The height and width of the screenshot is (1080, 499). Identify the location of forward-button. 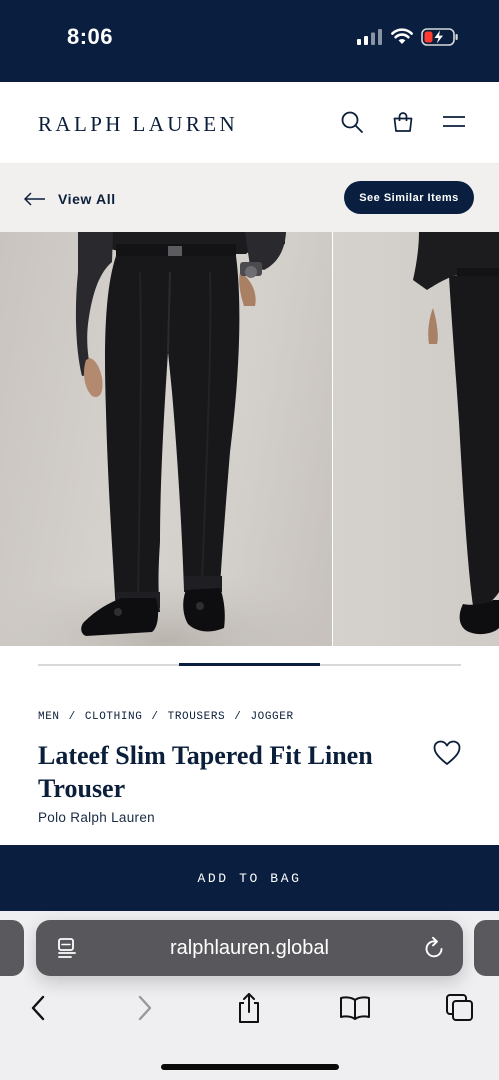
(145, 1008).